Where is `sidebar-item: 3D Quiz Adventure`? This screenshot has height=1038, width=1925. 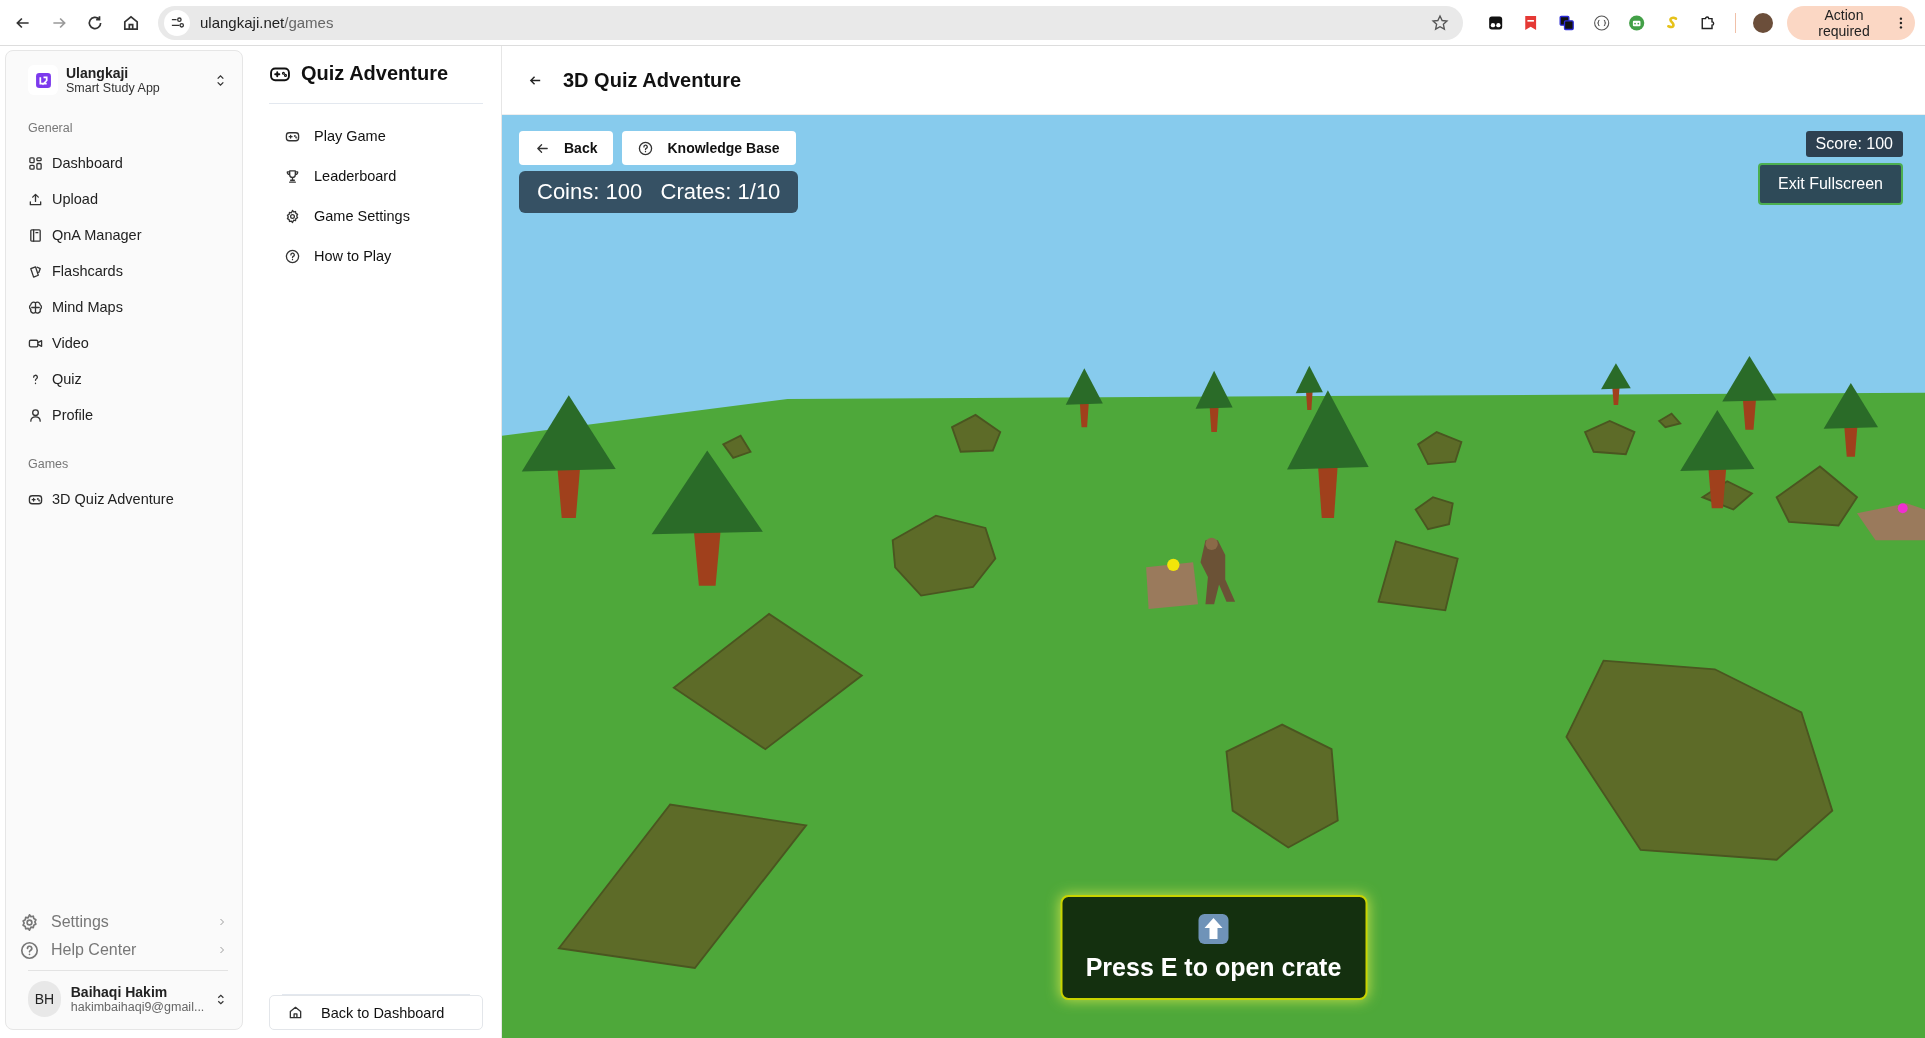 sidebar-item: 3D Quiz Adventure is located at coordinates (128, 499).